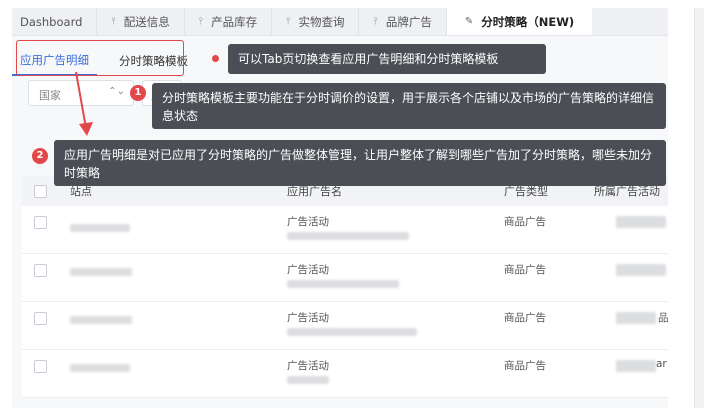 This screenshot has height=416, width=719. Describe the element at coordinates (50, 95) in the screenshot. I see `country-placeholder: 国家` at that location.